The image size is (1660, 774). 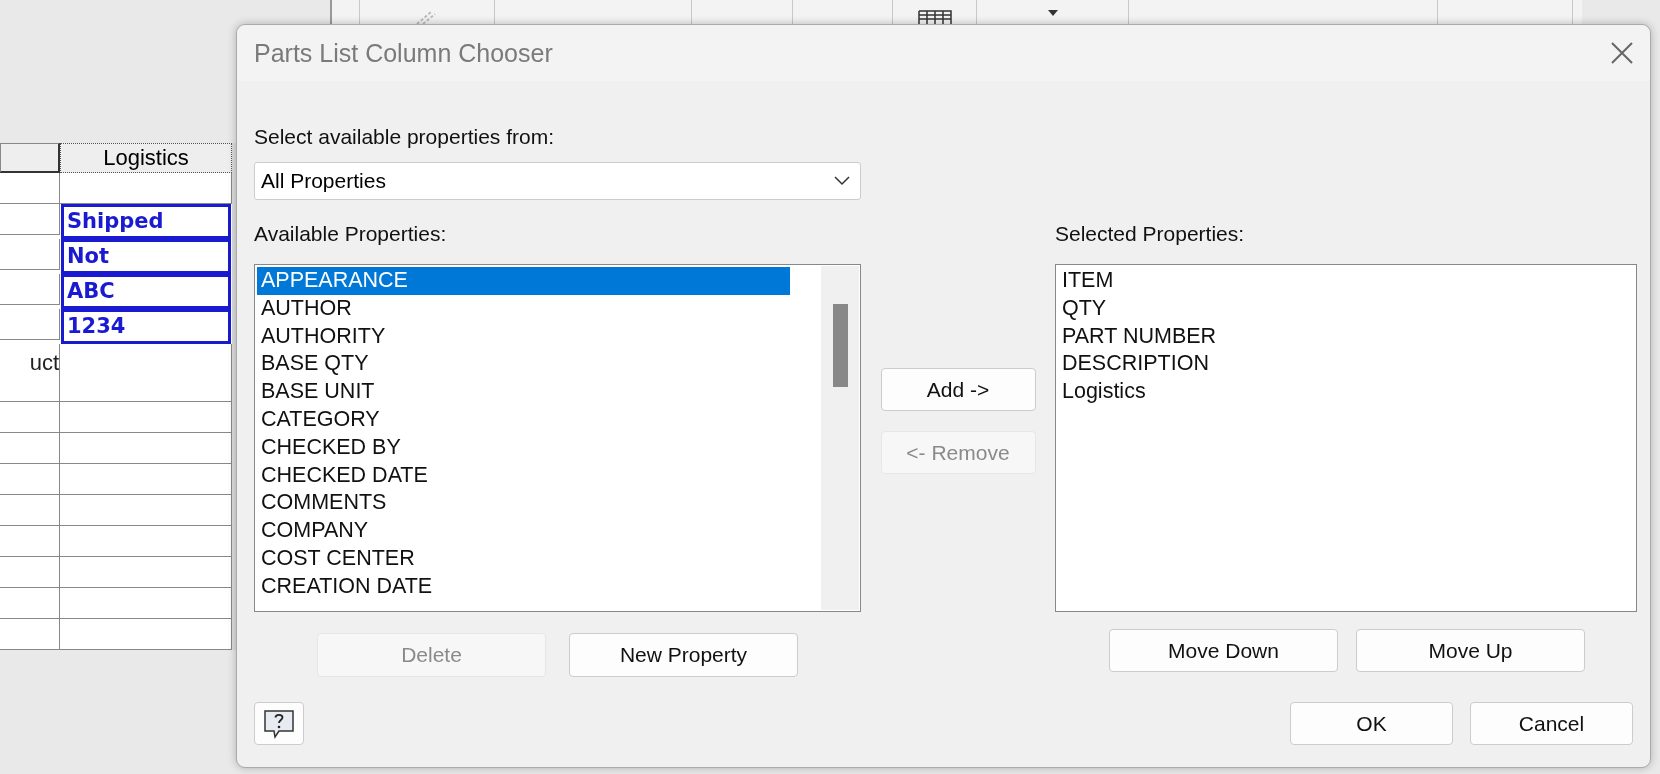 I want to click on table-icon, so click(x=934, y=17).